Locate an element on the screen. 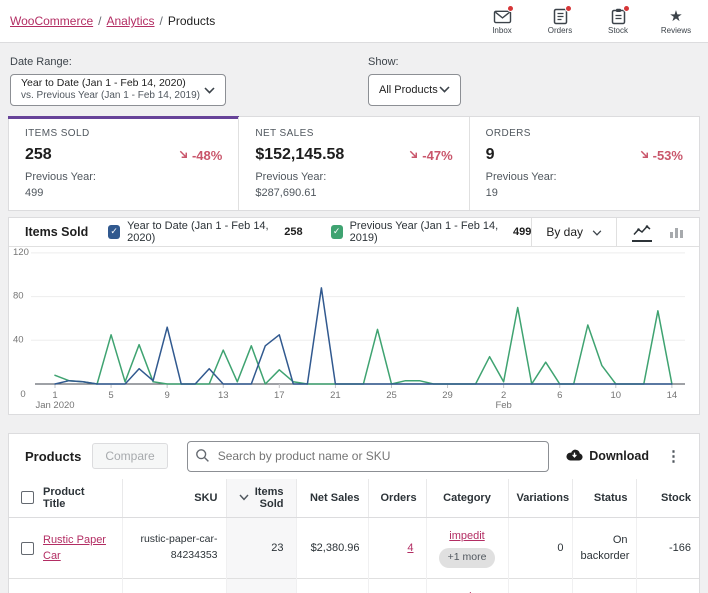 Image resolution: width=708 pixels, height=593 pixels. net-sales-cell: $2,380.96 is located at coordinates (331, 547).